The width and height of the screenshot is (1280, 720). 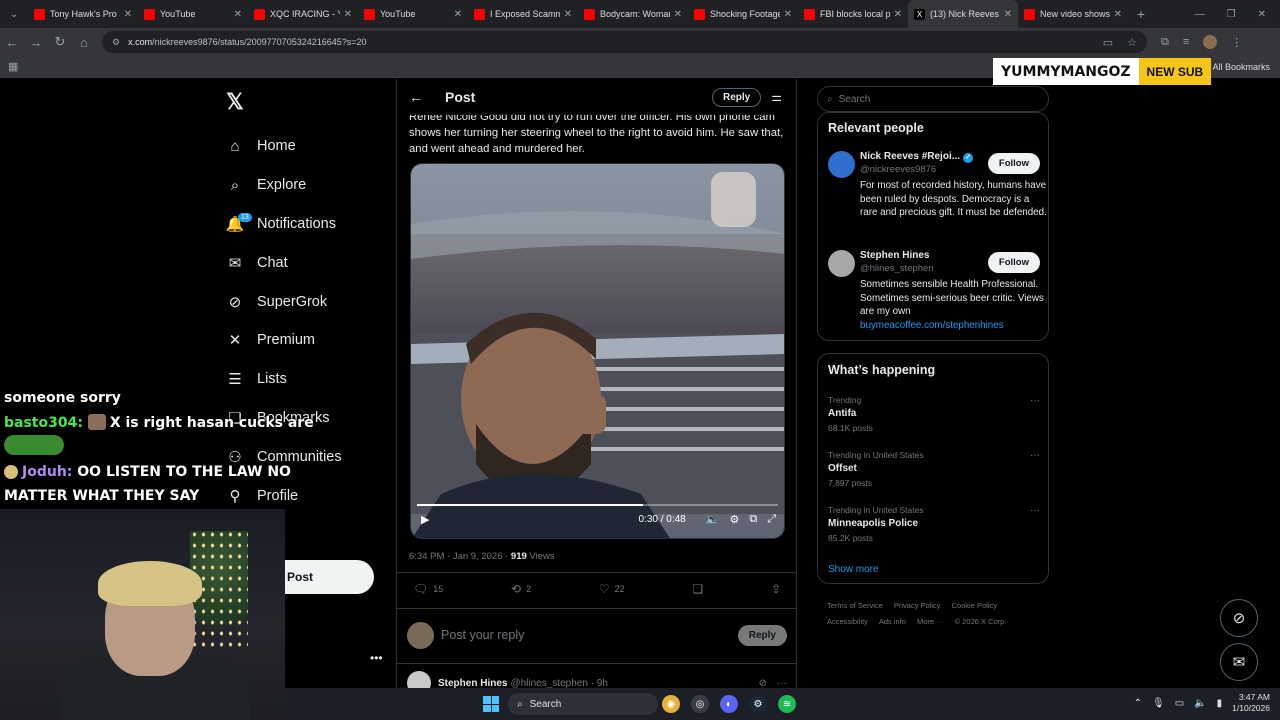 I want to click on pip-icon: ⧉, so click(x=753, y=519).